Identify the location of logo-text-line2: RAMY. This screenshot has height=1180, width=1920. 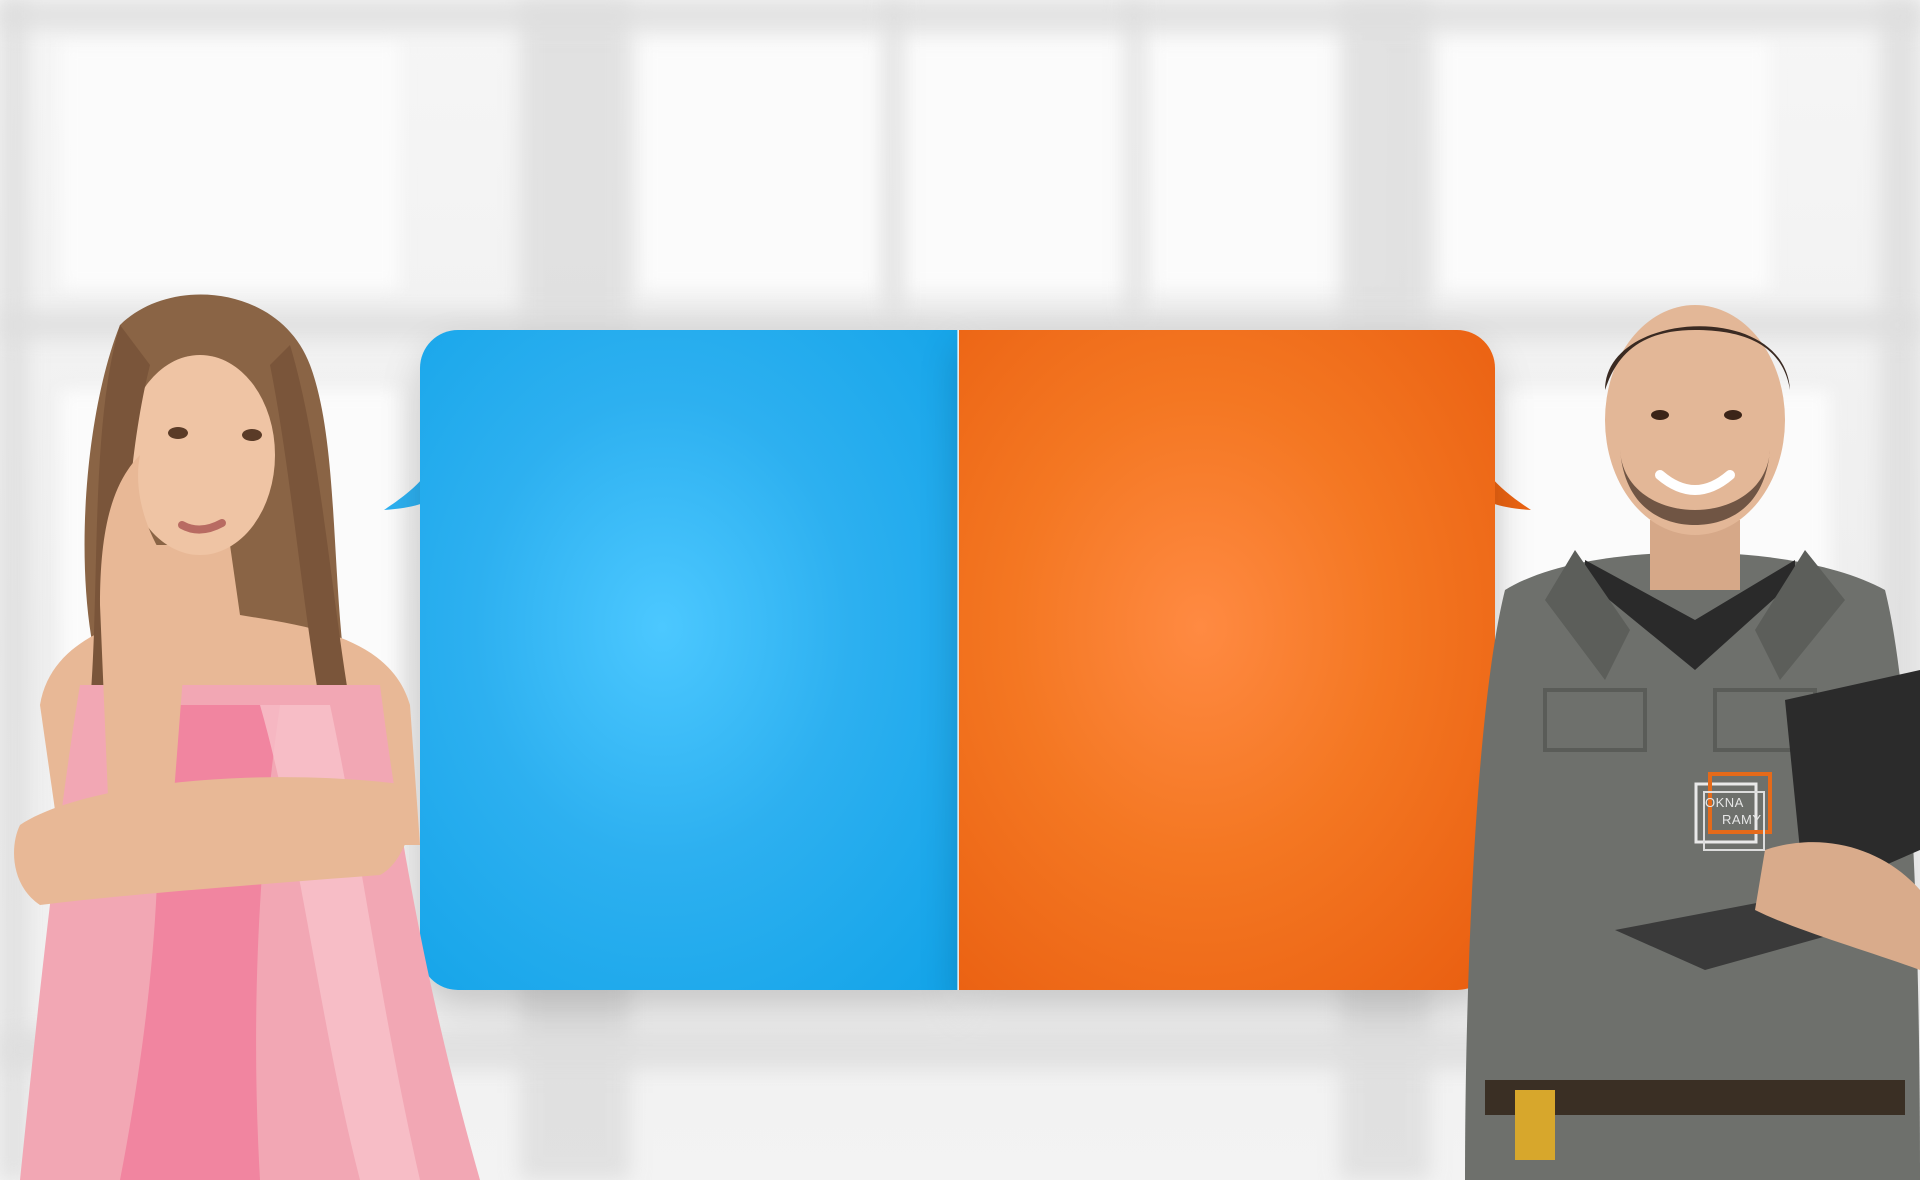
(1742, 819).